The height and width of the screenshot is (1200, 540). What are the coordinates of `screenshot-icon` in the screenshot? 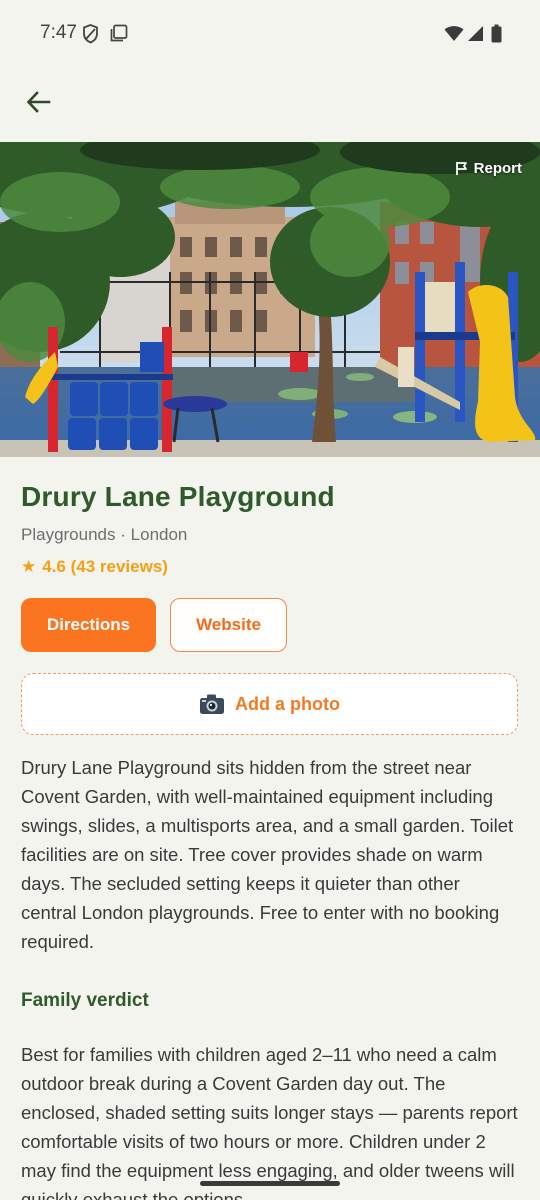 It's located at (119, 35).